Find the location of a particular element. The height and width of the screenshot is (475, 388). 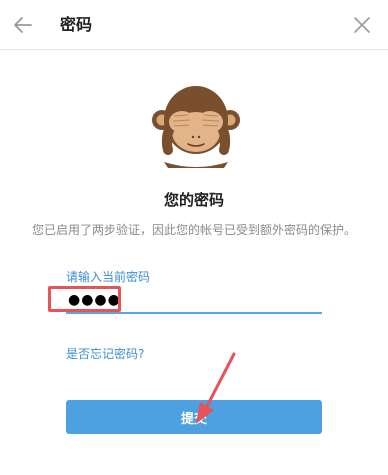

close-button is located at coordinates (362, 25).